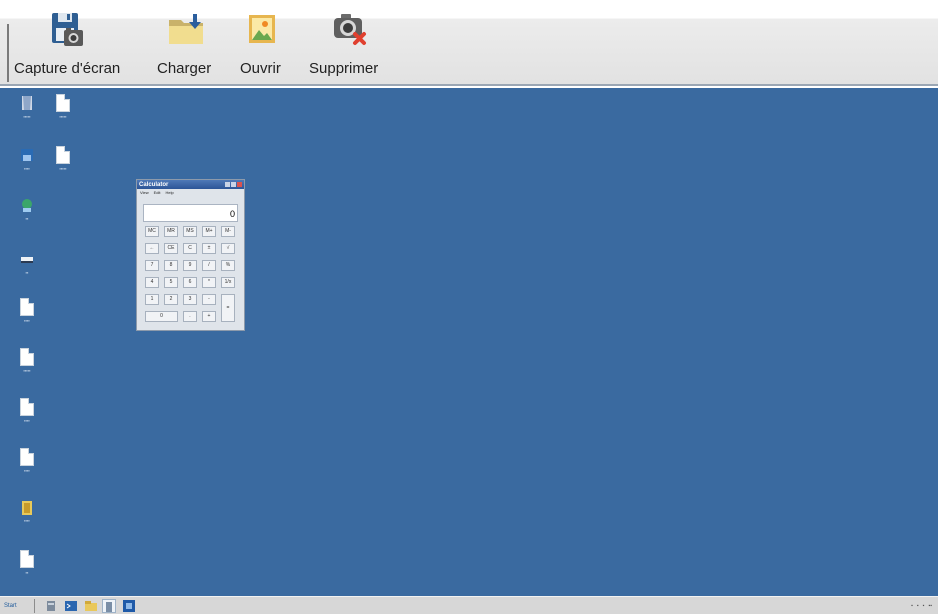 The height and width of the screenshot is (614, 938). Describe the element at coordinates (227, 184) in the screenshot. I see `minimize-icon` at that location.